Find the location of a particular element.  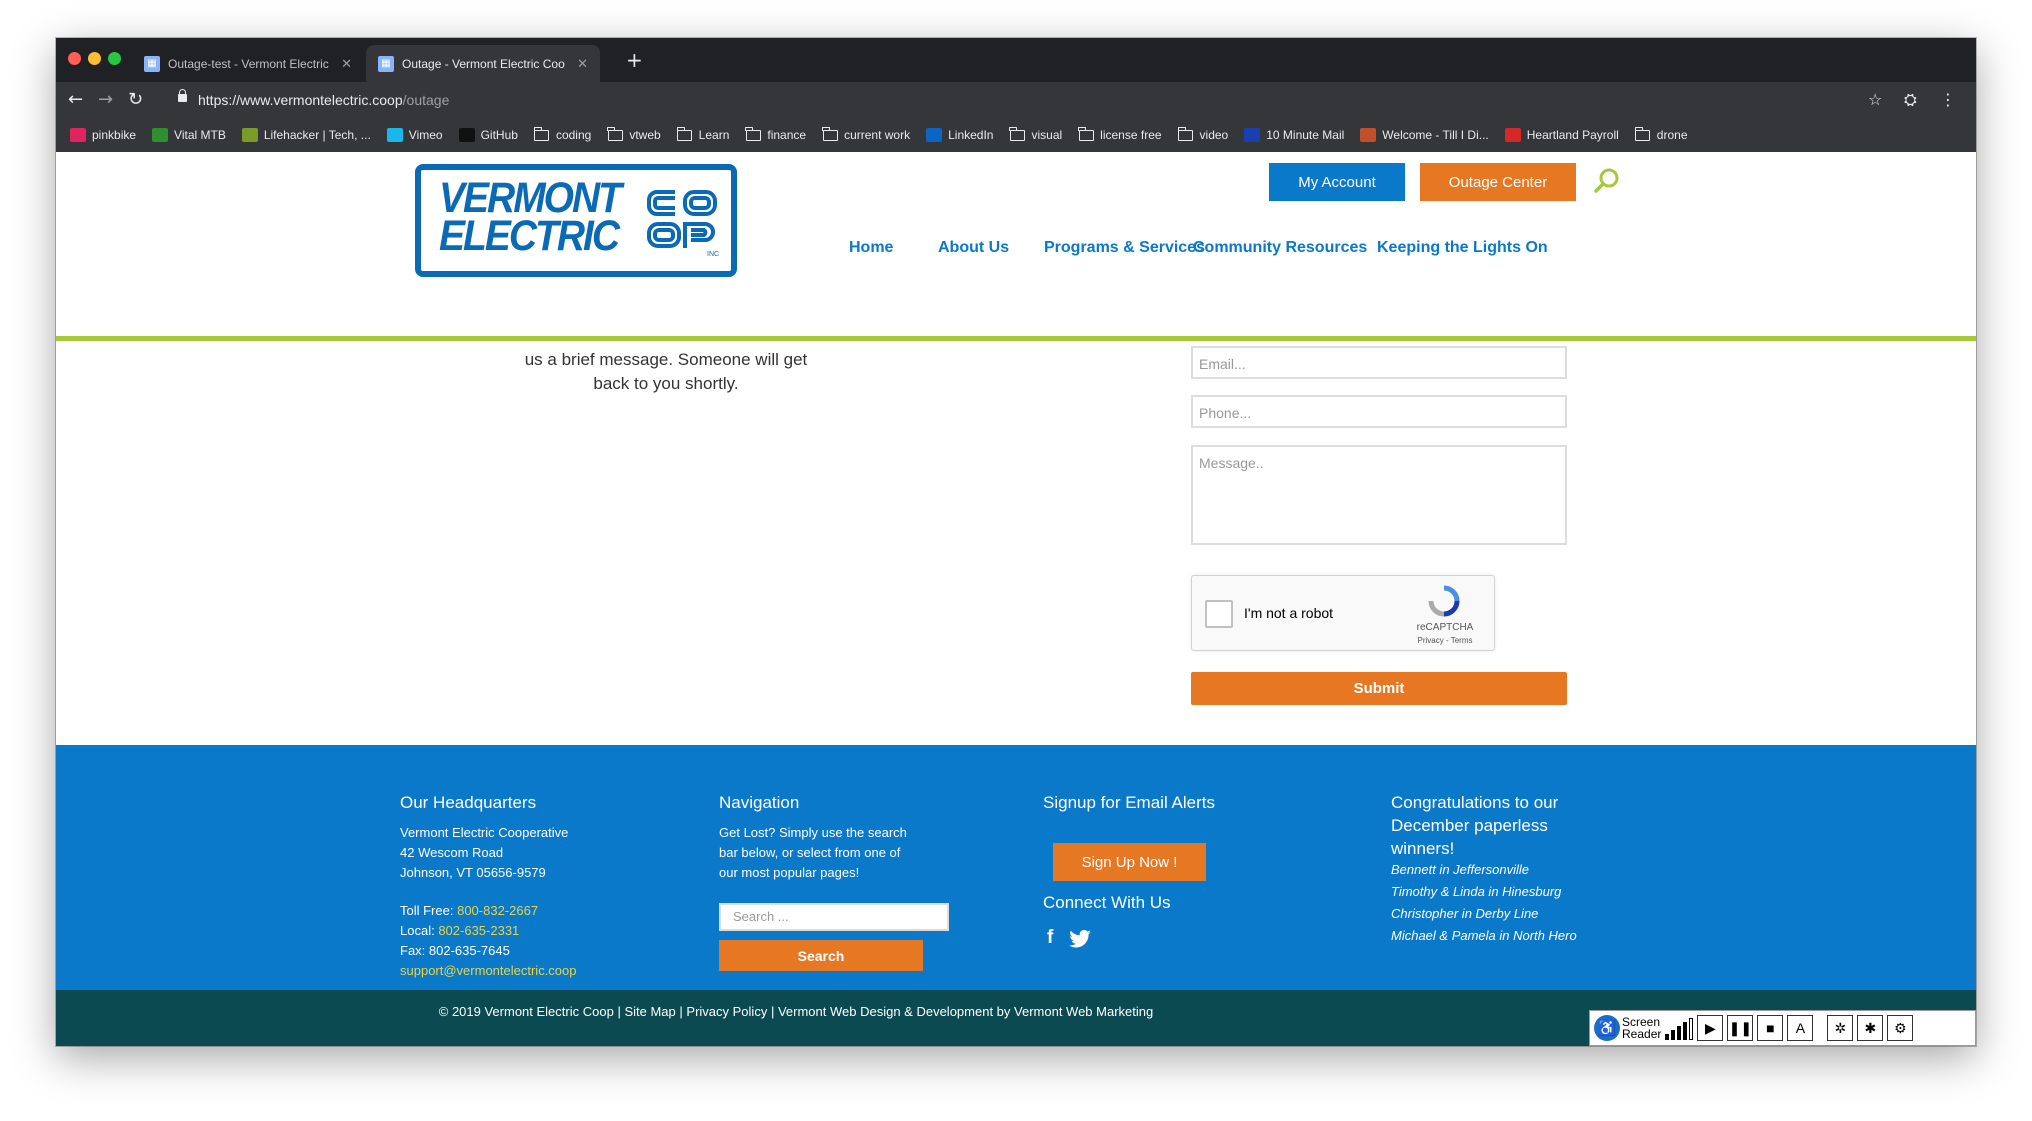

url-path: /outage is located at coordinates (426, 100).